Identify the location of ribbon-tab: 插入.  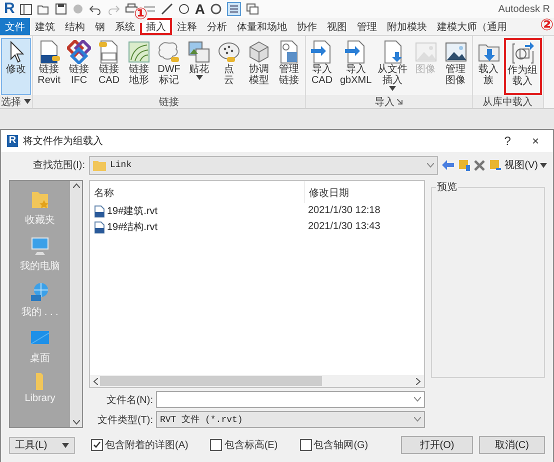
(156, 26).